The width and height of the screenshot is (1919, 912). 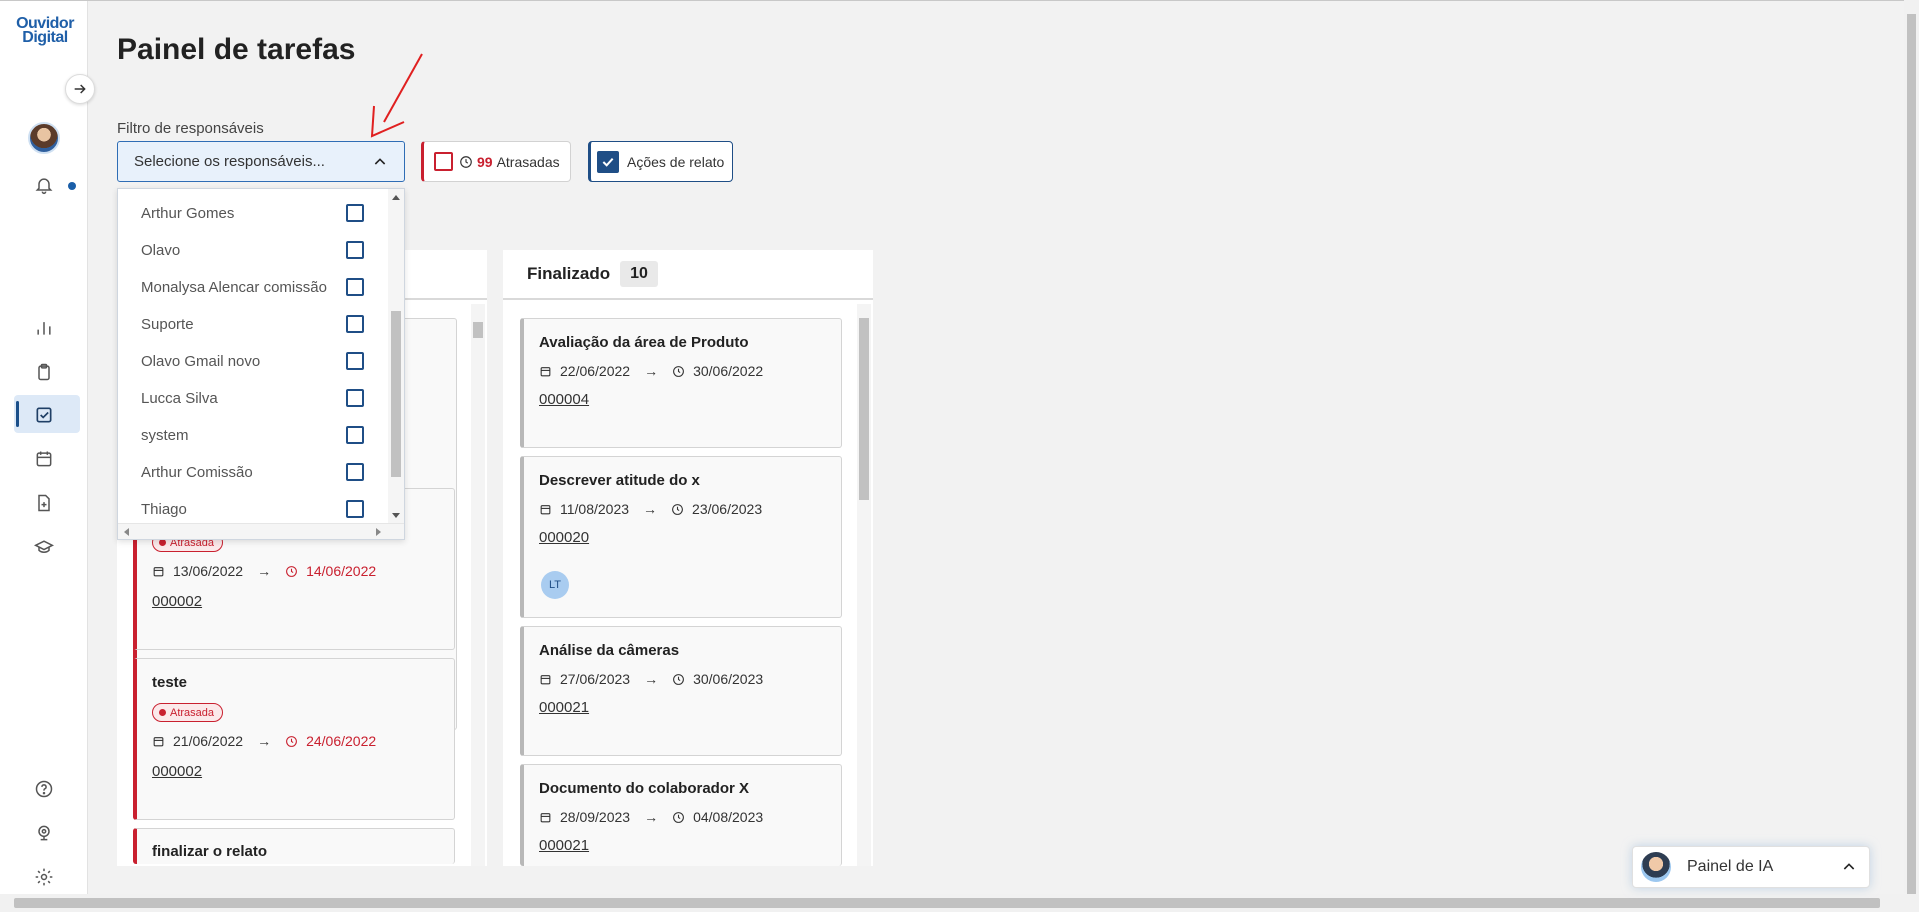 I want to click on gear-icon, so click(x=44, y=877).